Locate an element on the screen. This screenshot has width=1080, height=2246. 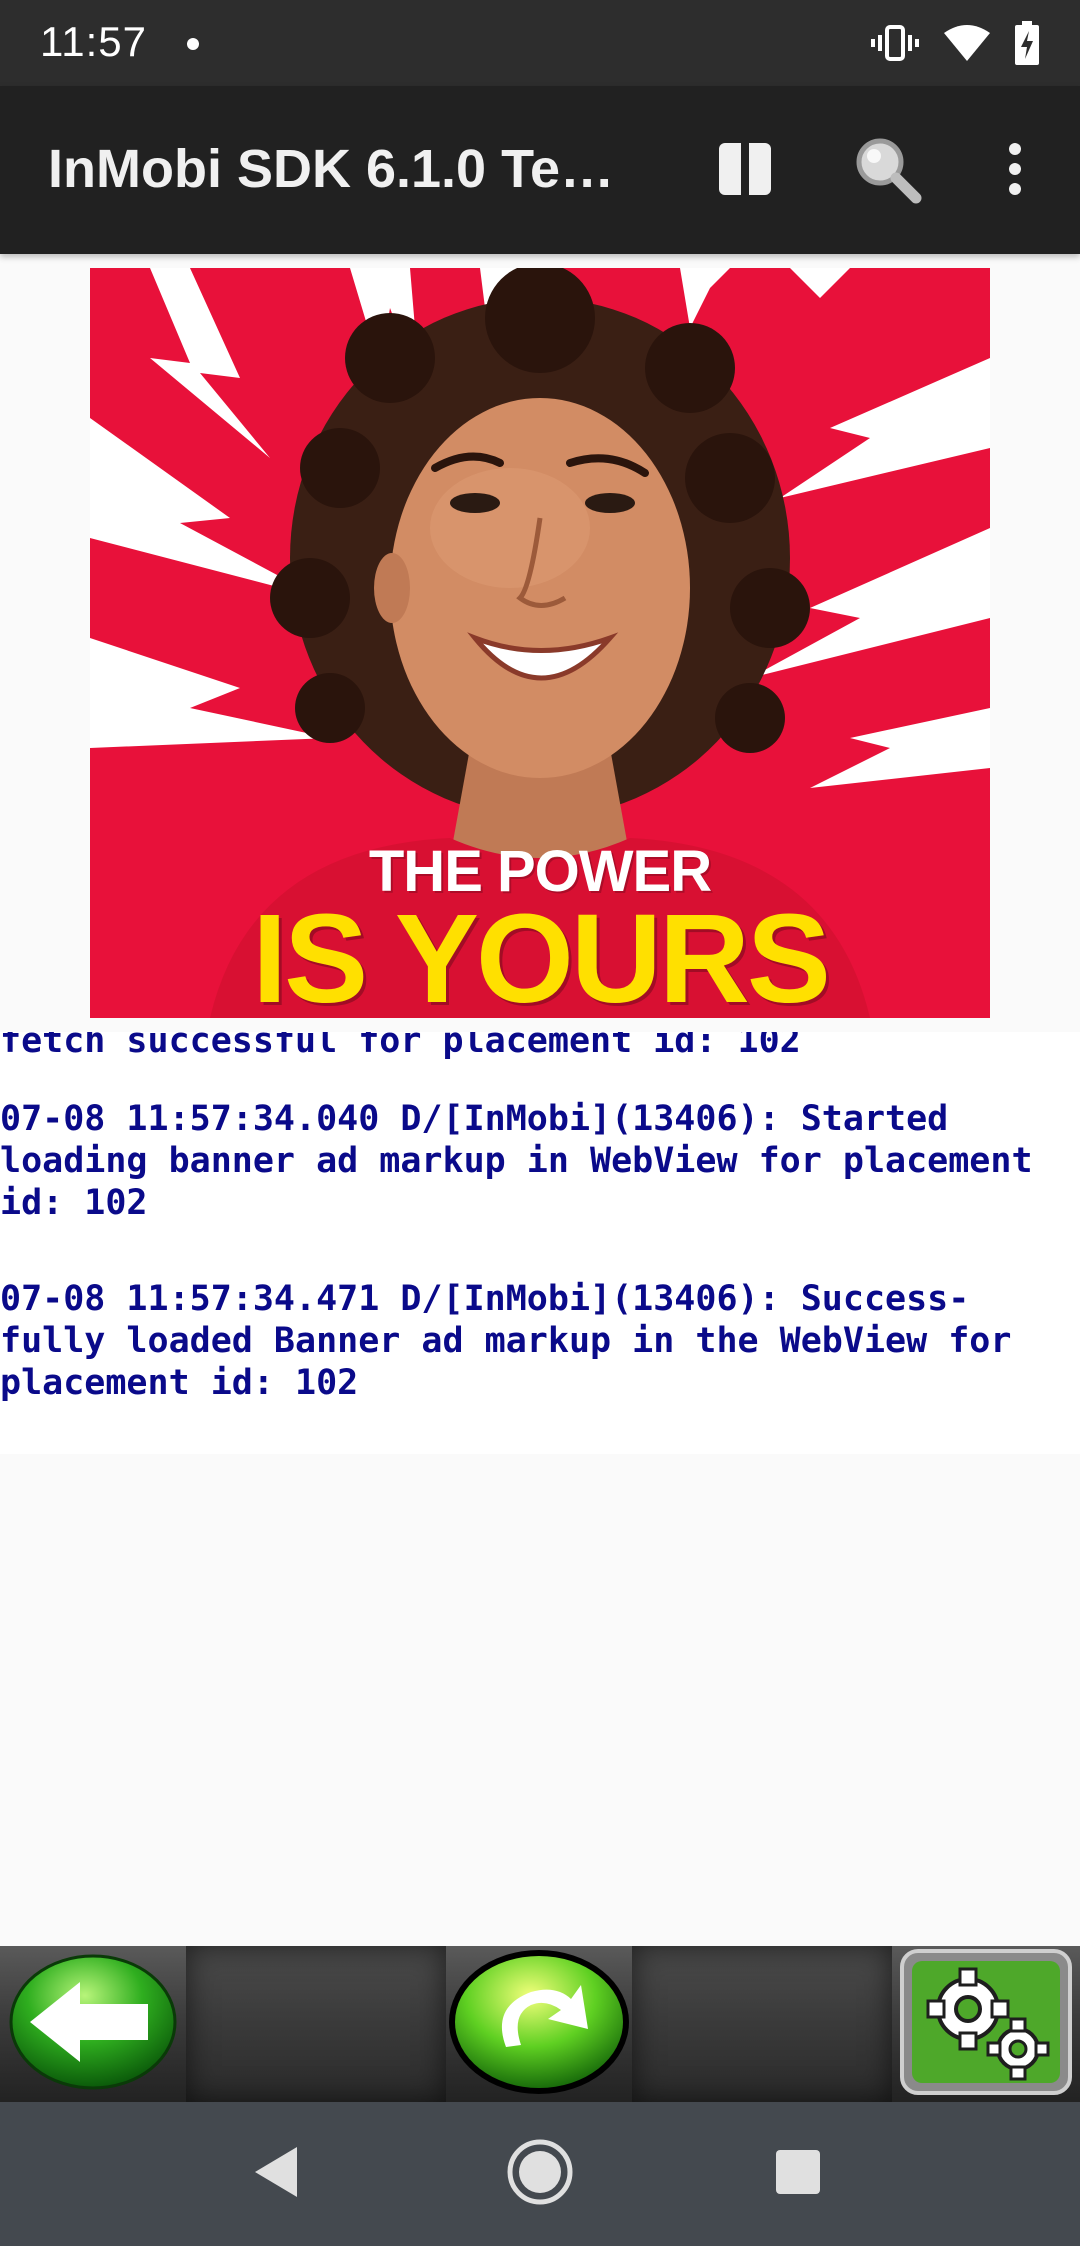
back-arrow-icon is located at coordinates (93, 2024).